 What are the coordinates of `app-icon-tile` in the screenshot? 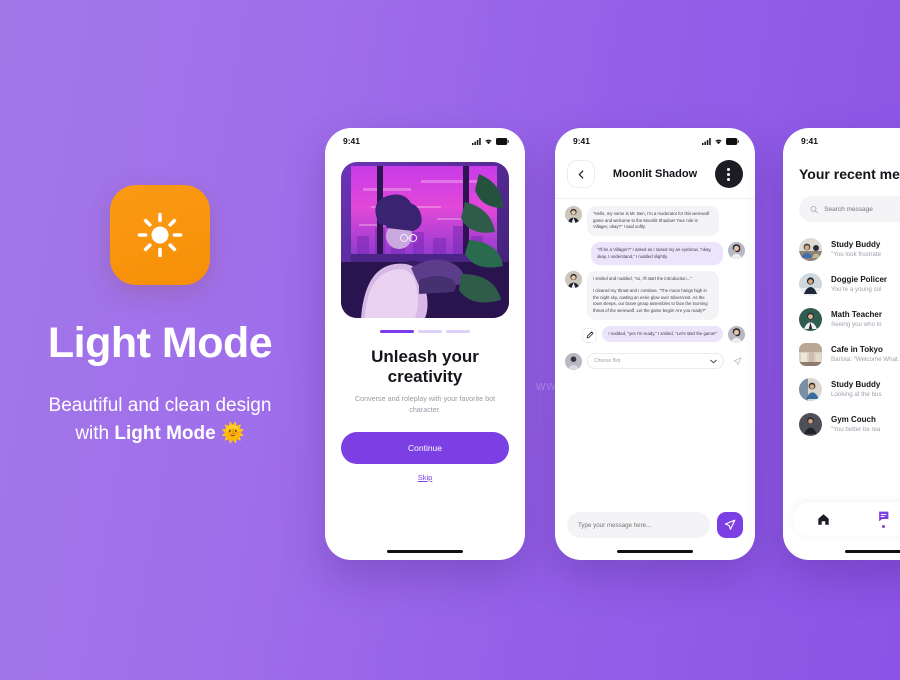 It's located at (160, 235).